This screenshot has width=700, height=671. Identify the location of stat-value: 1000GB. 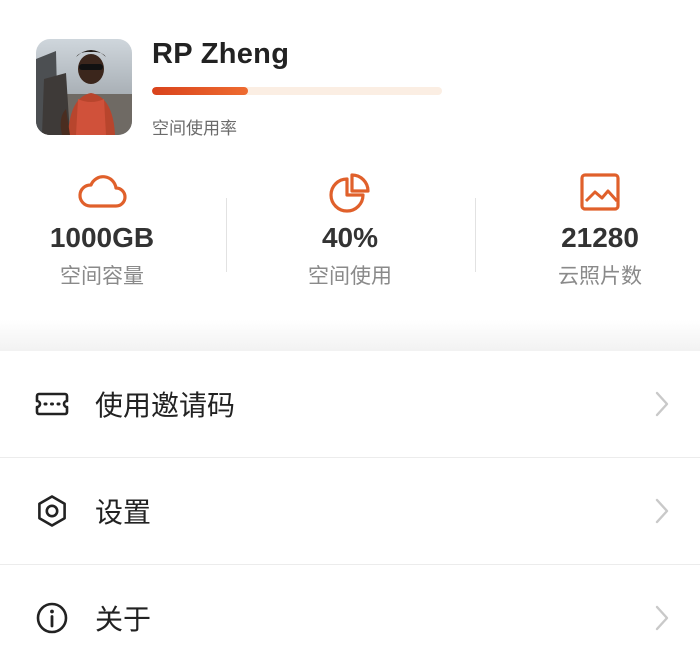
(102, 237).